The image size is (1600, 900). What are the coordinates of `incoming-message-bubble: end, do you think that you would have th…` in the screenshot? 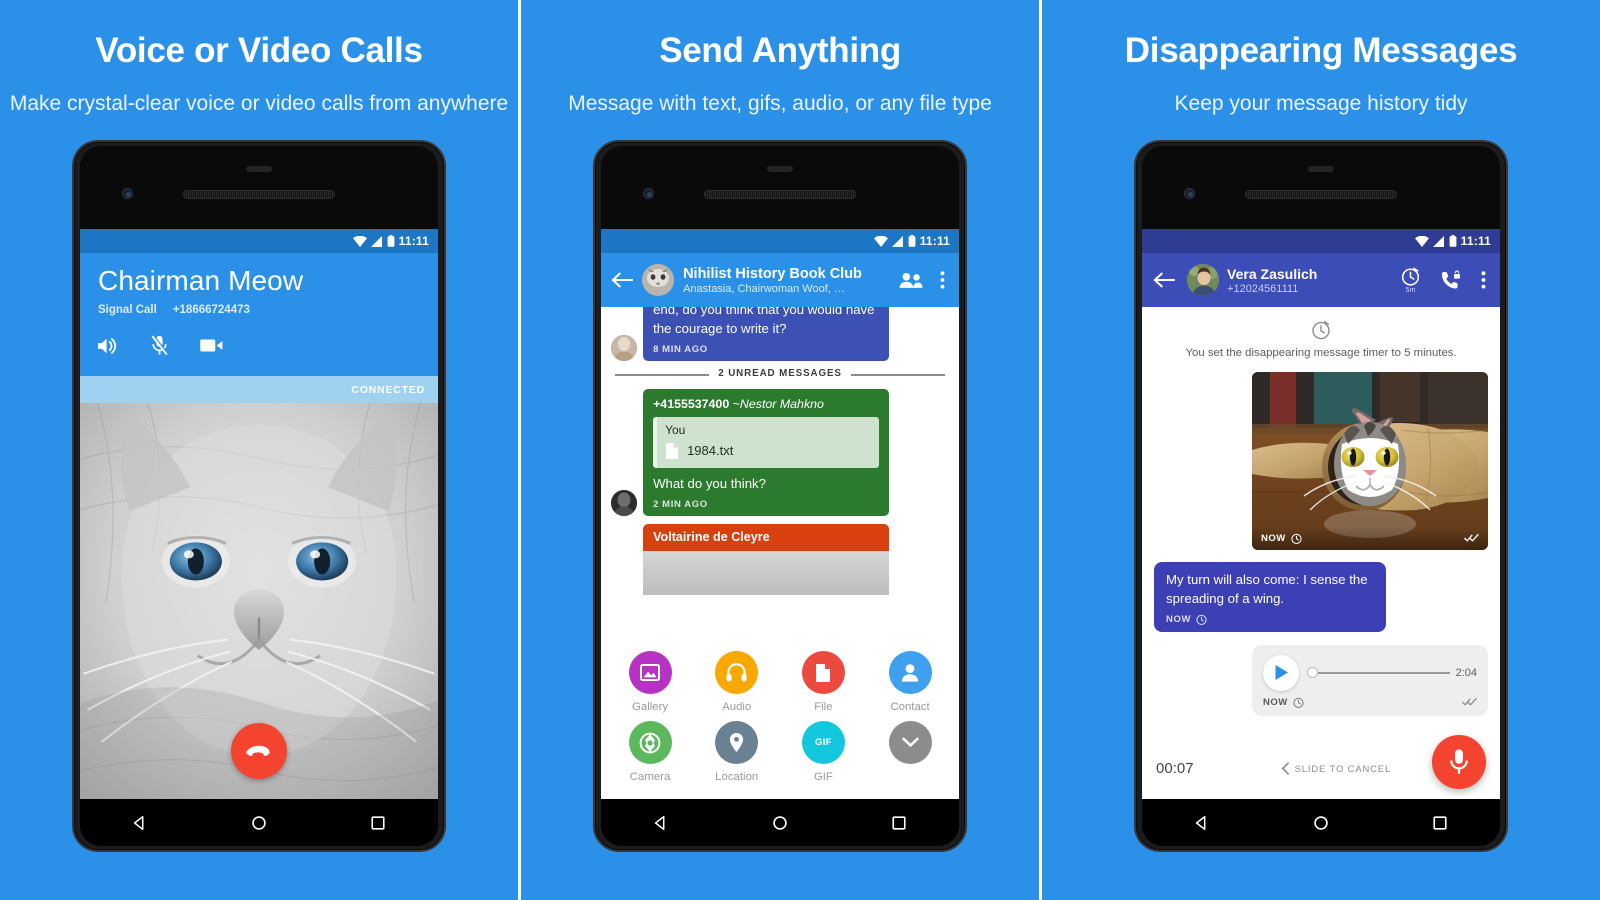 It's located at (766, 334).